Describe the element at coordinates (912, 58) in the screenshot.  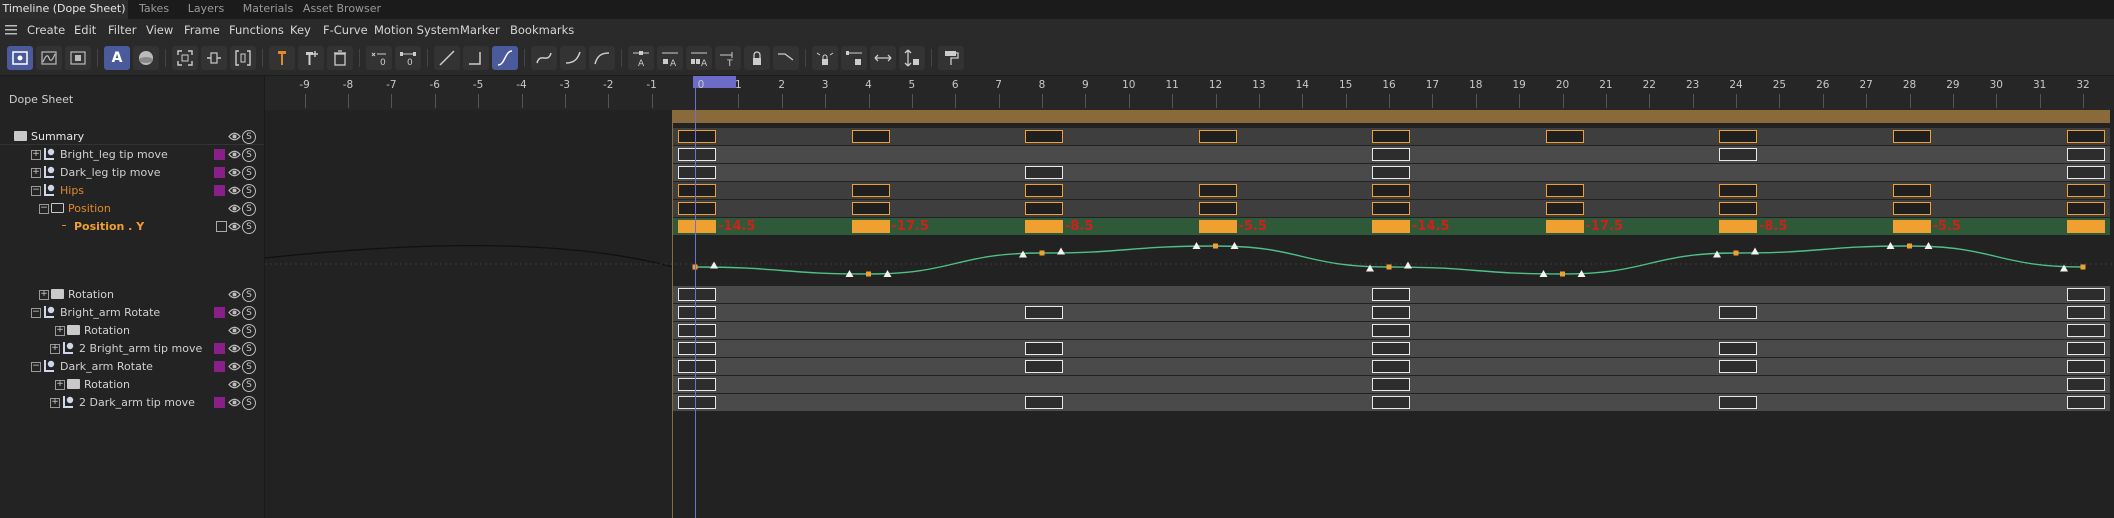
I see `scale-value-button` at that location.